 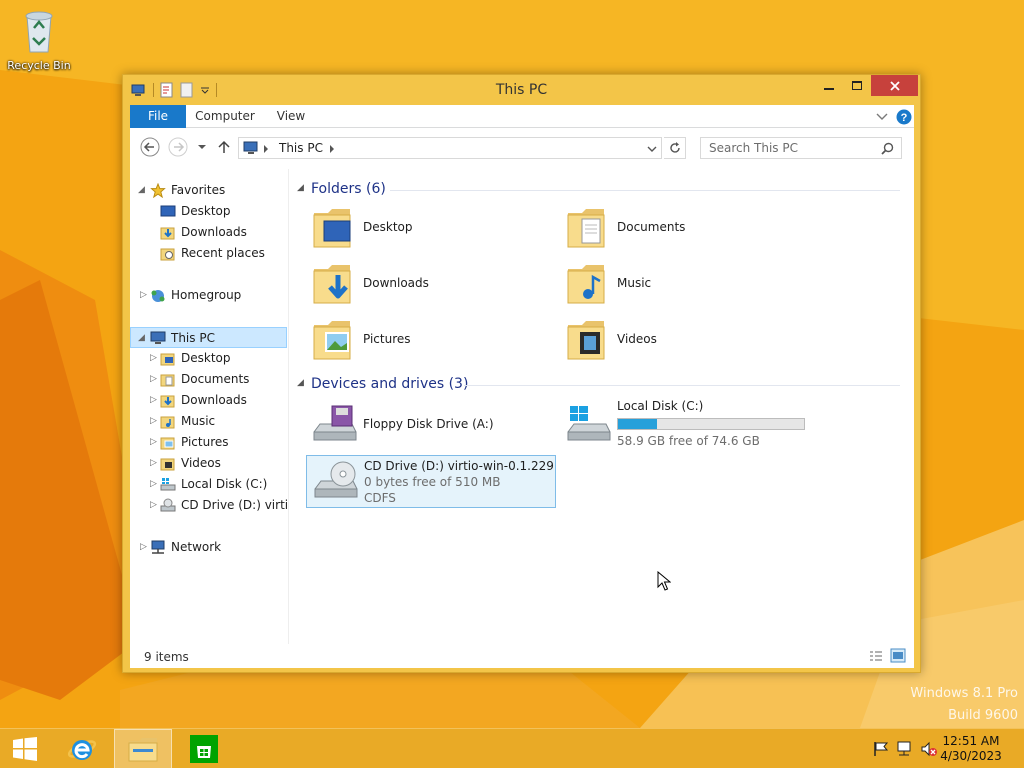 I want to click on nav-this-pc: ◢ This PC, so click(x=208, y=337).